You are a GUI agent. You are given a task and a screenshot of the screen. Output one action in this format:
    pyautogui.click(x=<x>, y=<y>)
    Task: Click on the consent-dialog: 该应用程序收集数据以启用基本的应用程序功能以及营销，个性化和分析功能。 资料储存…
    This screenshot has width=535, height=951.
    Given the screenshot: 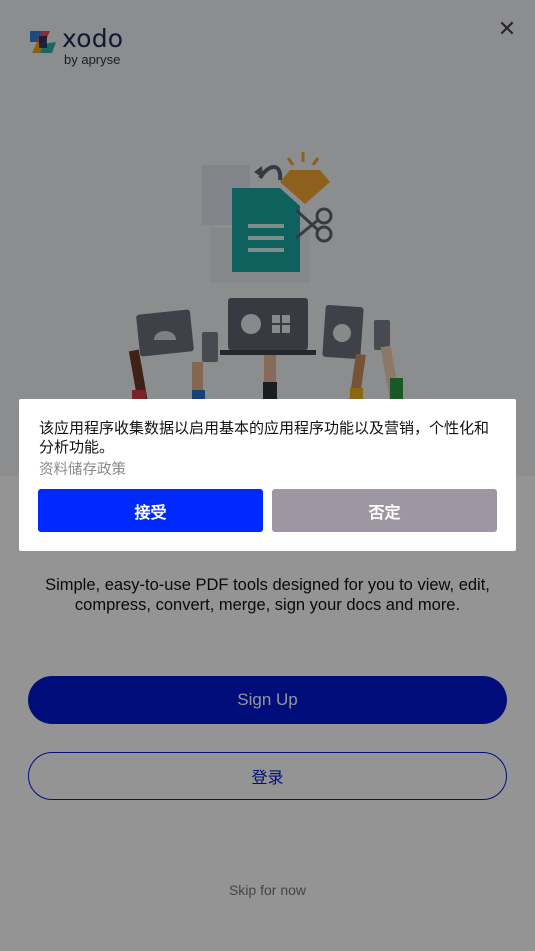 What is the action you would take?
    pyautogui.click(x=267, y=475)
    